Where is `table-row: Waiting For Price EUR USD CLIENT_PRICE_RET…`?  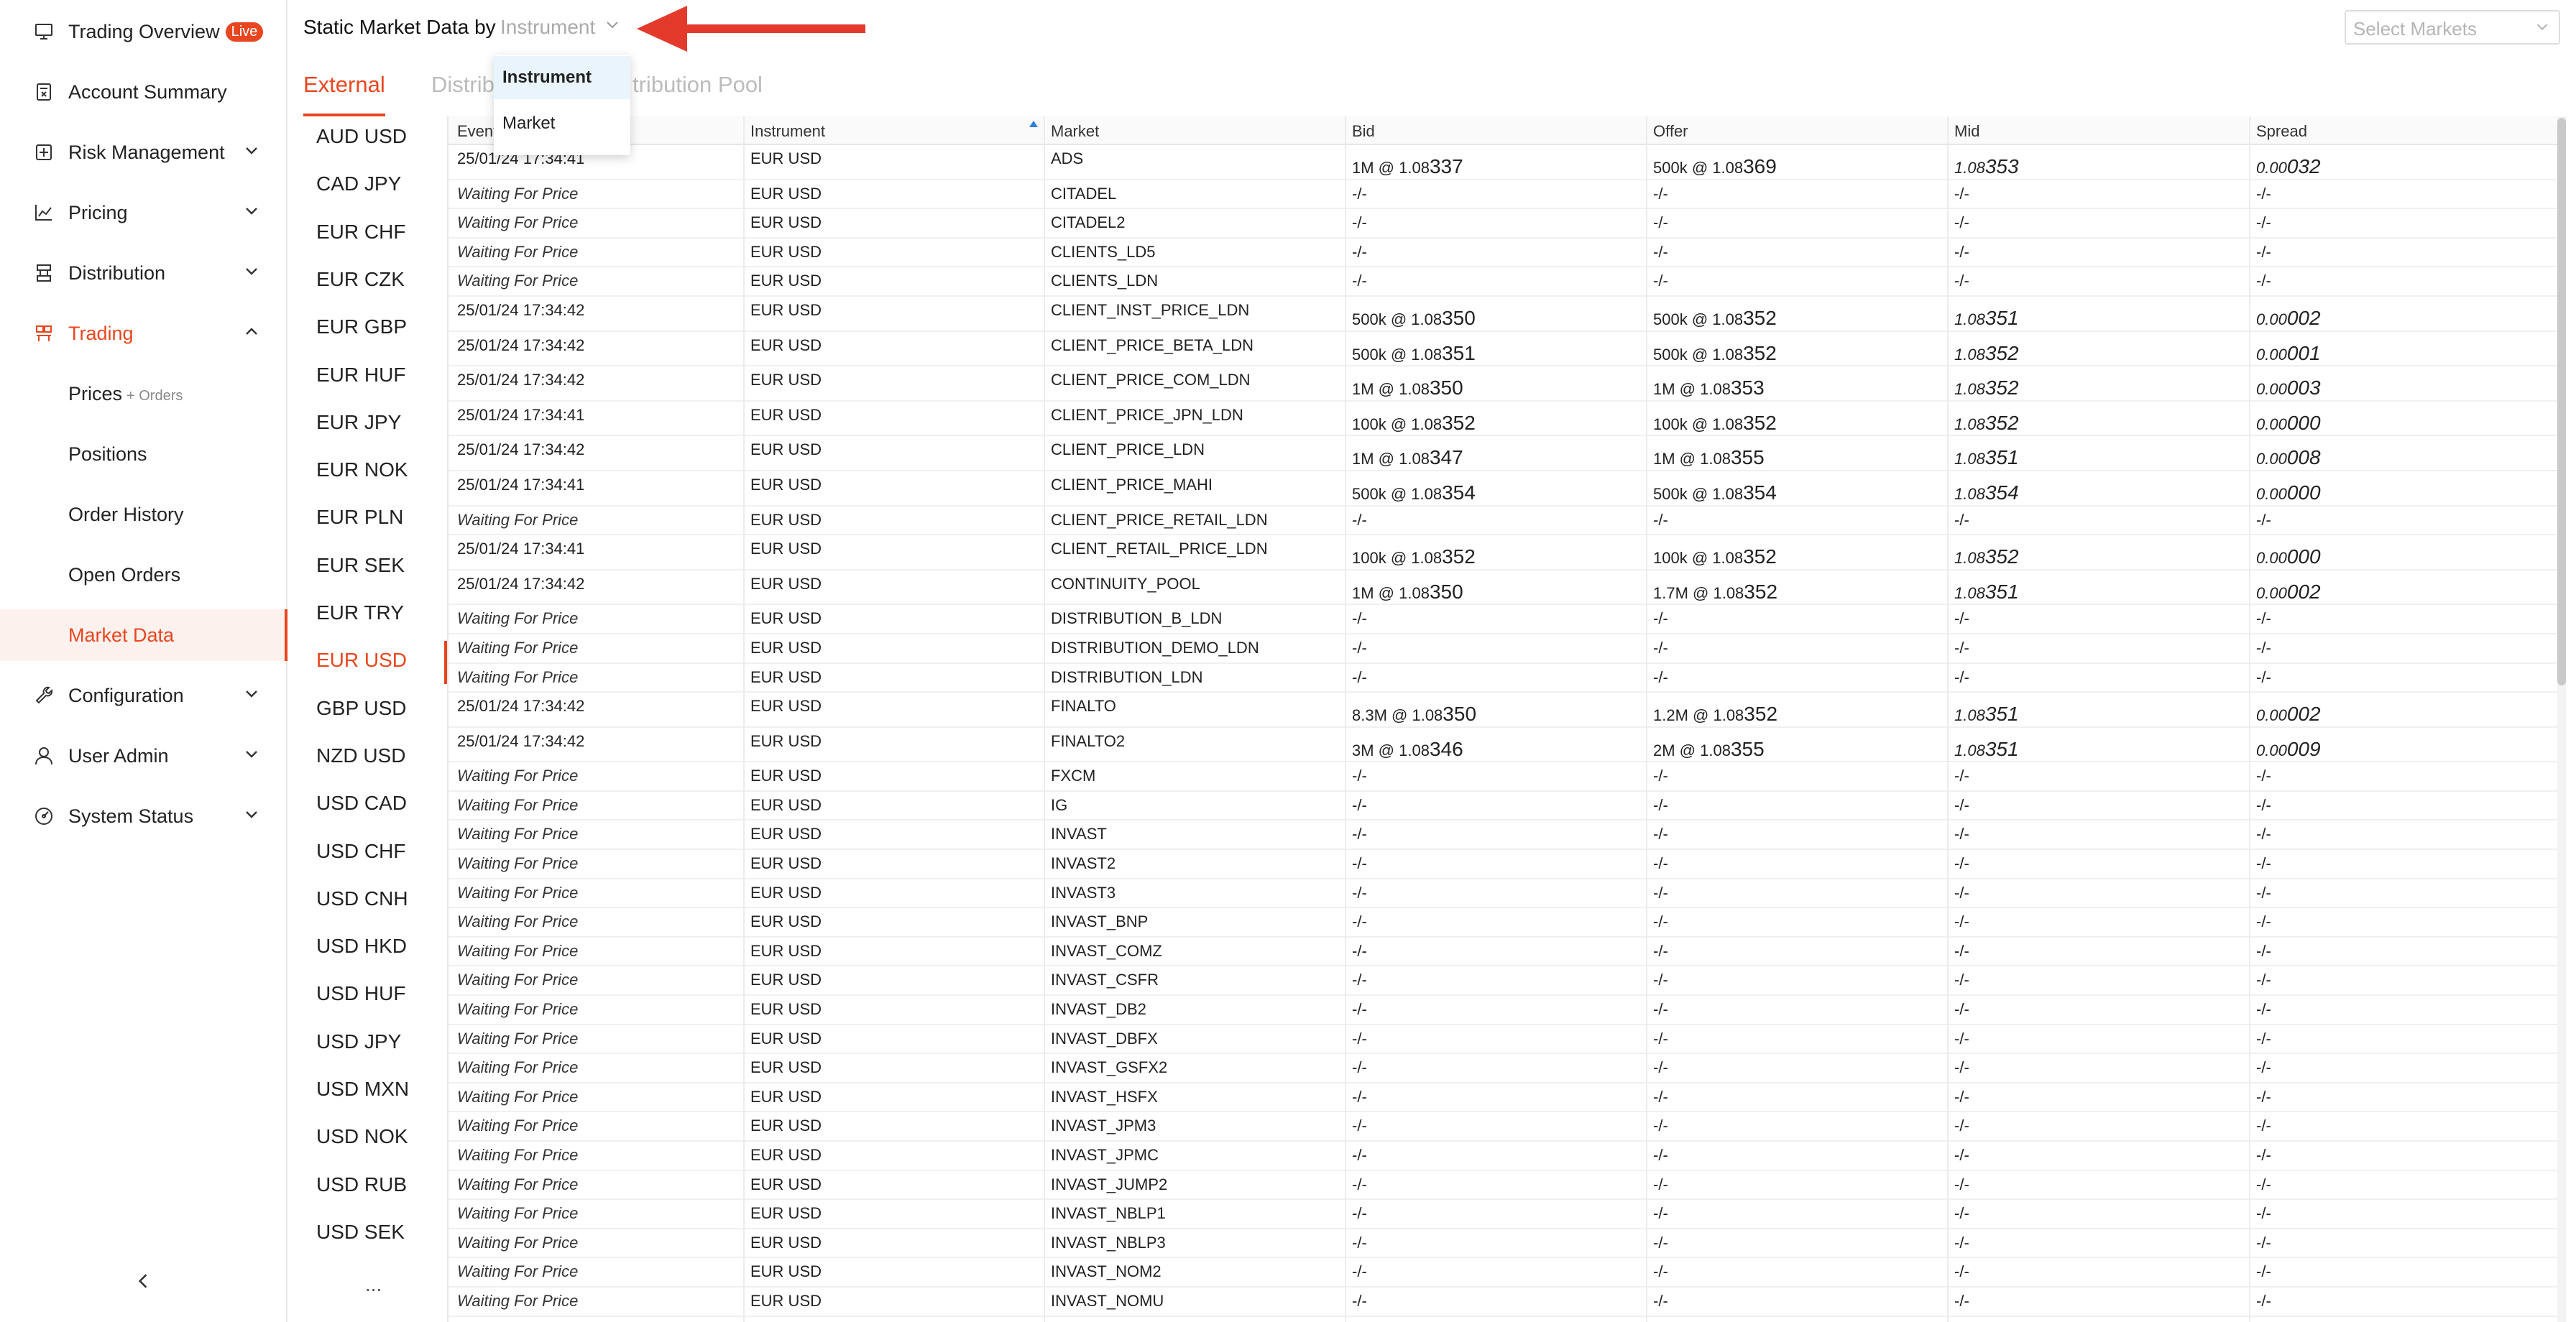
table-row: Waiting For Price EUR USD CLIENT_PRICE_RET… is located at coordinates (1505, 522).